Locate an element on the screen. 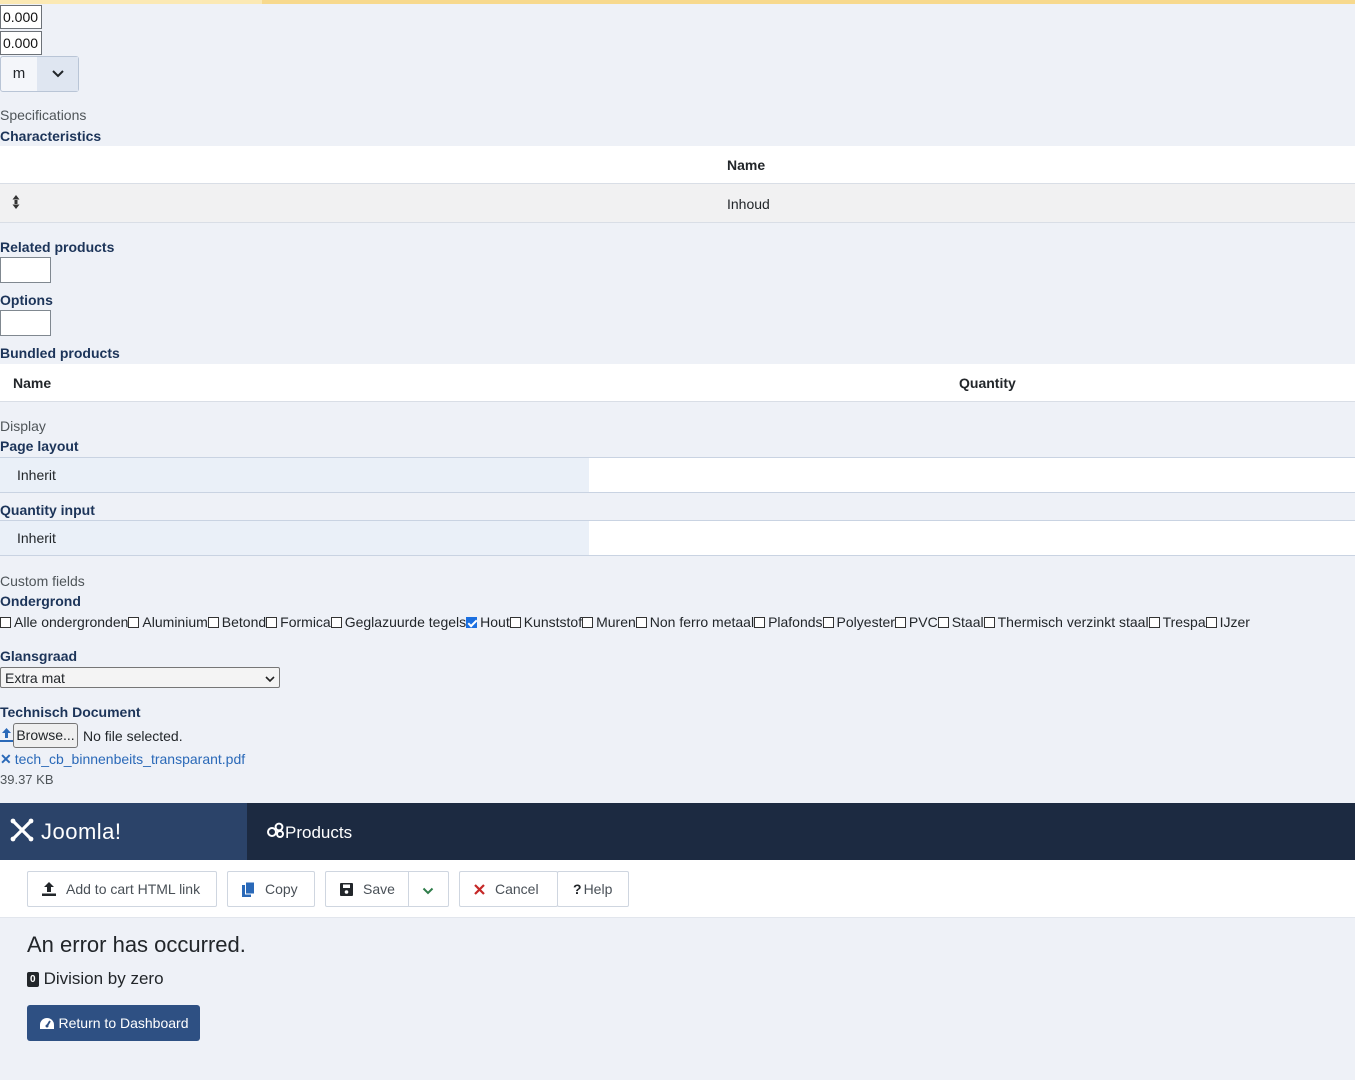  bundled-products-label: Bundled products is located at coordinates (60, 353).